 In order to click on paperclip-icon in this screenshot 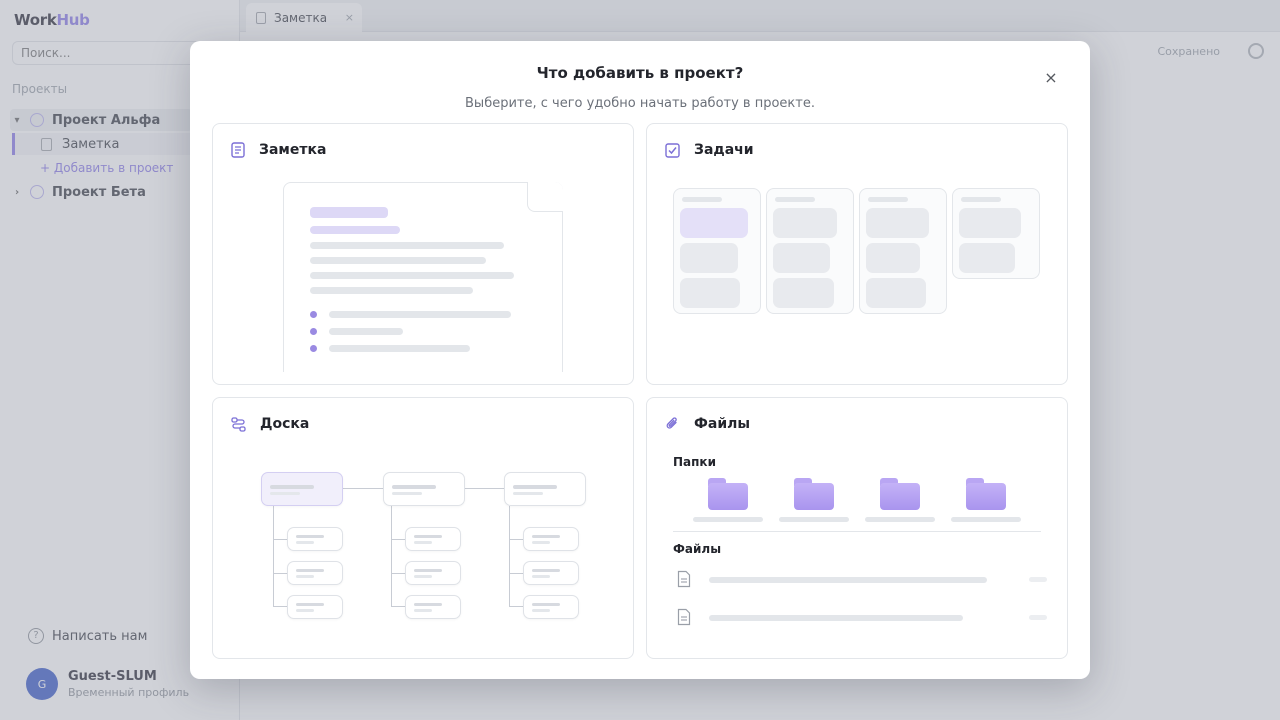, I will do `click(672, 424)`.